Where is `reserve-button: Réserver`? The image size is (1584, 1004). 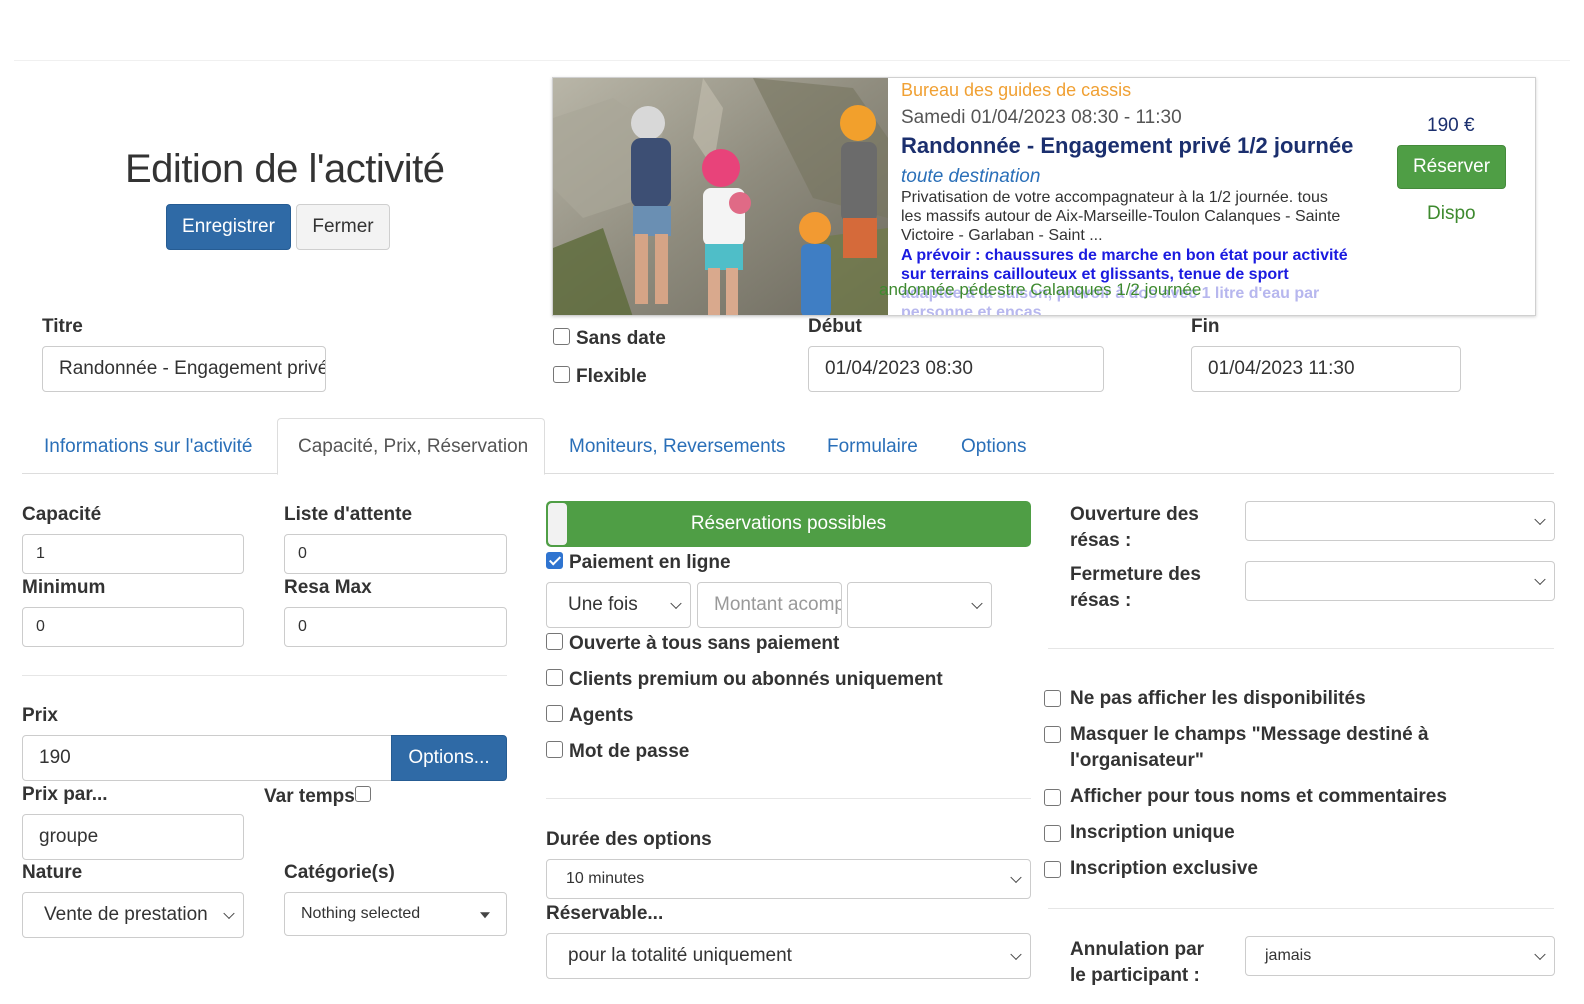 reserve-button: Réserver is located at coordinates (1451, 167).